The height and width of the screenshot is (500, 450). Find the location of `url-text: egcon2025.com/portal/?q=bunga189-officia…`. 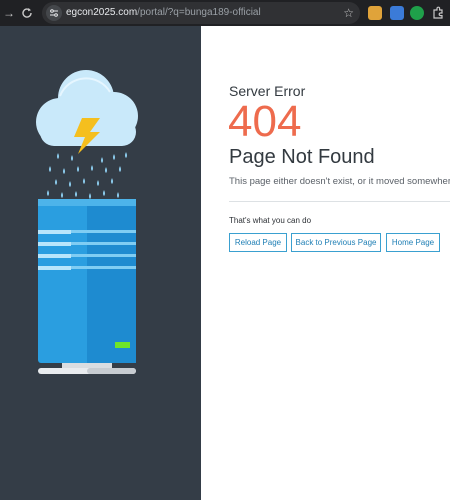

url-text: egcon2025.com/portal/?q=bunga189-officia… is located at coordinates (163, 13).